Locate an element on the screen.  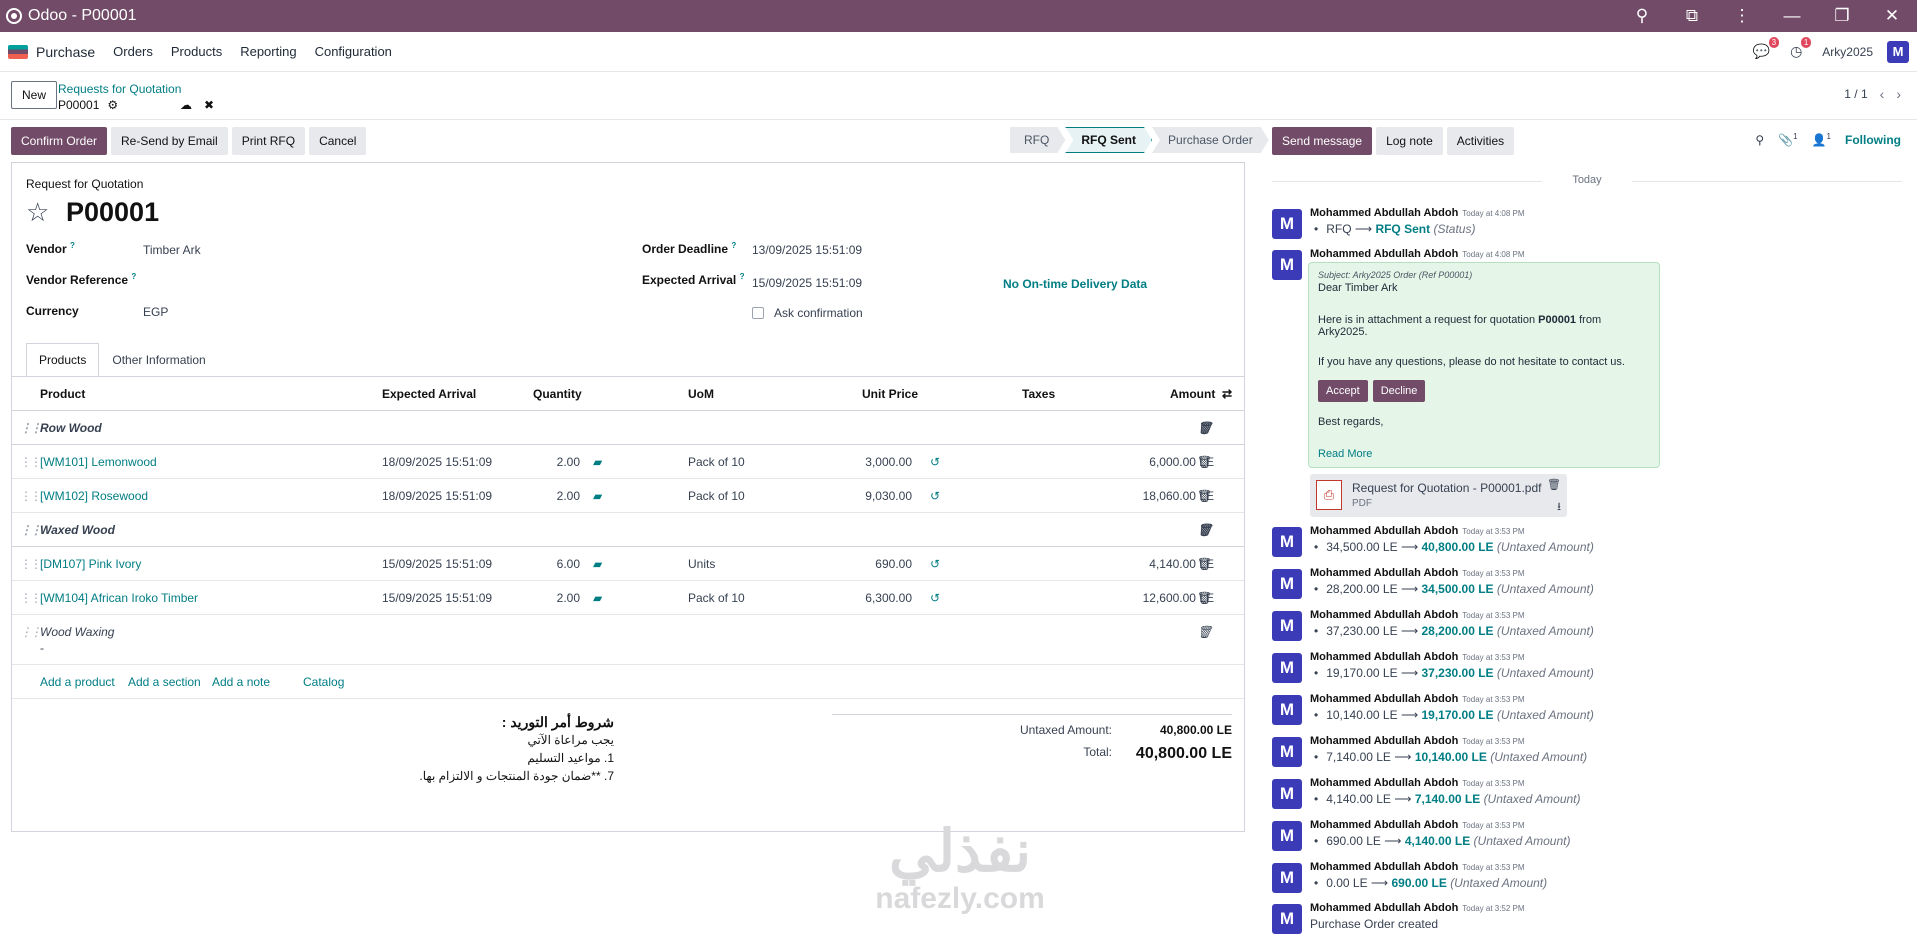
line-unit-price: 690.00 is located at coordinates (893, 564).